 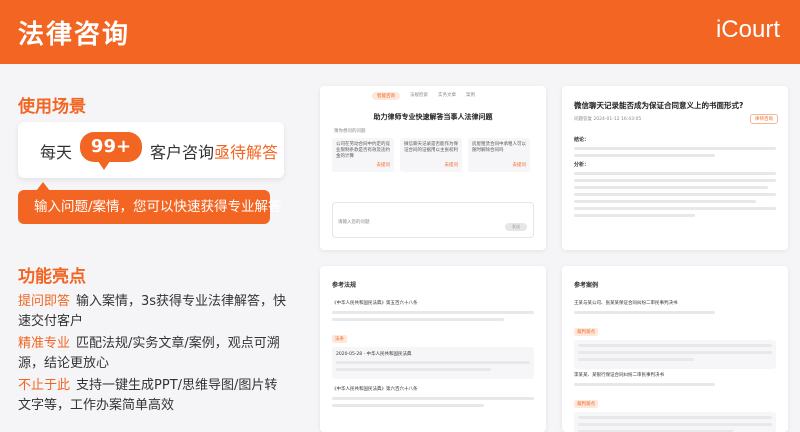 I want to click on stat-card: 每天 99+ 客户咨询亟待解答, so click(x=151, y=150).